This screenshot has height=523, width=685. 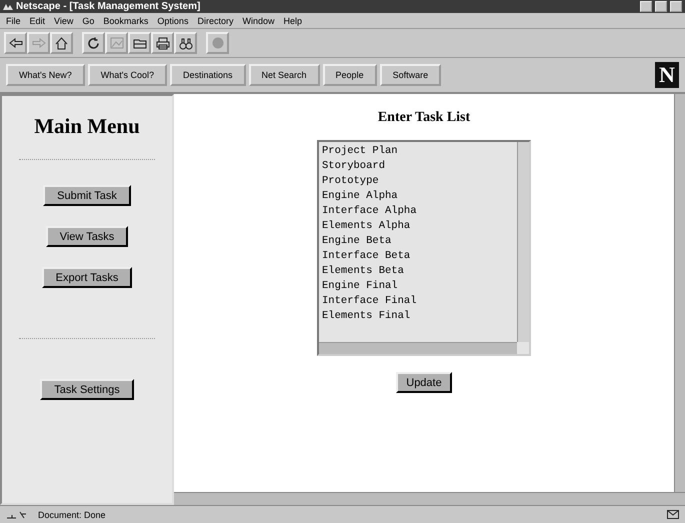 What do you see at coordinates (661, 6) in the screenshot?
I see `maximize-button` at bounding box center [661, 6].